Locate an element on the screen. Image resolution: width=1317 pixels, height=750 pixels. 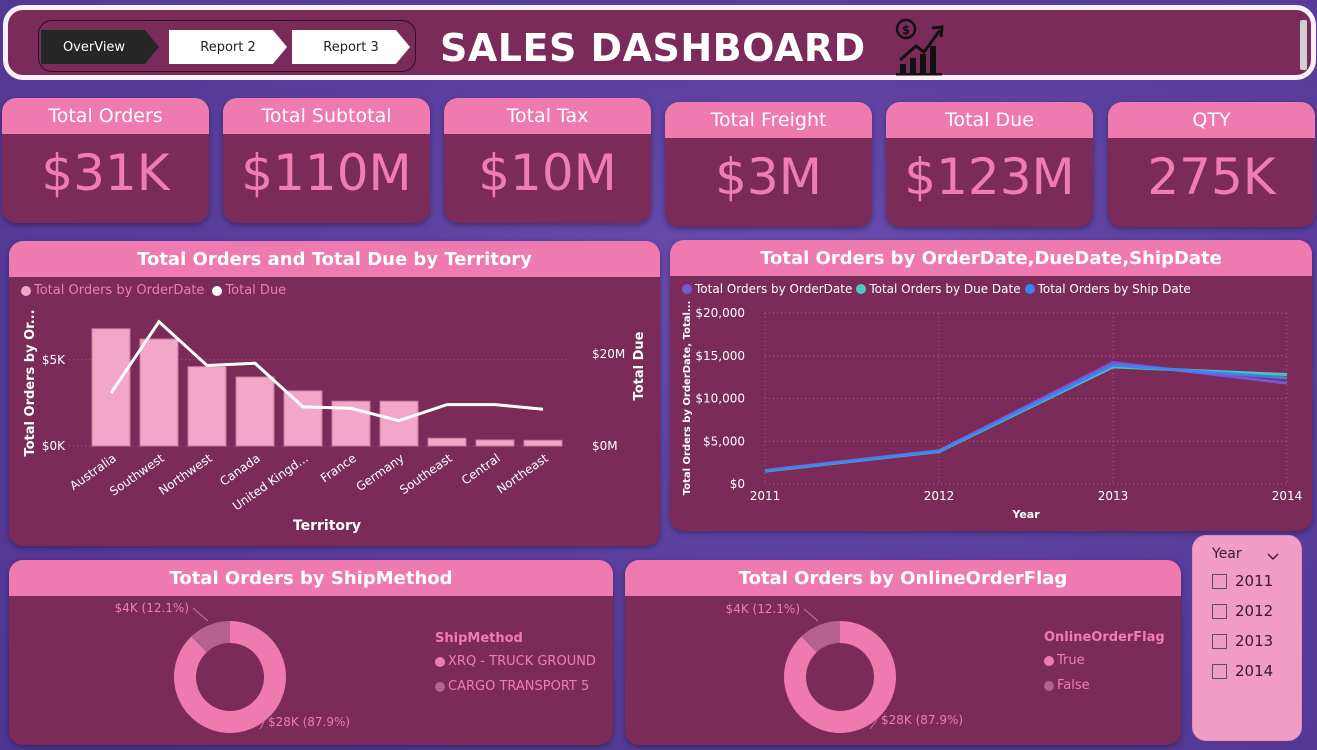
chart-growth-dollar-icon: $ is located at coordinates (919, 49).